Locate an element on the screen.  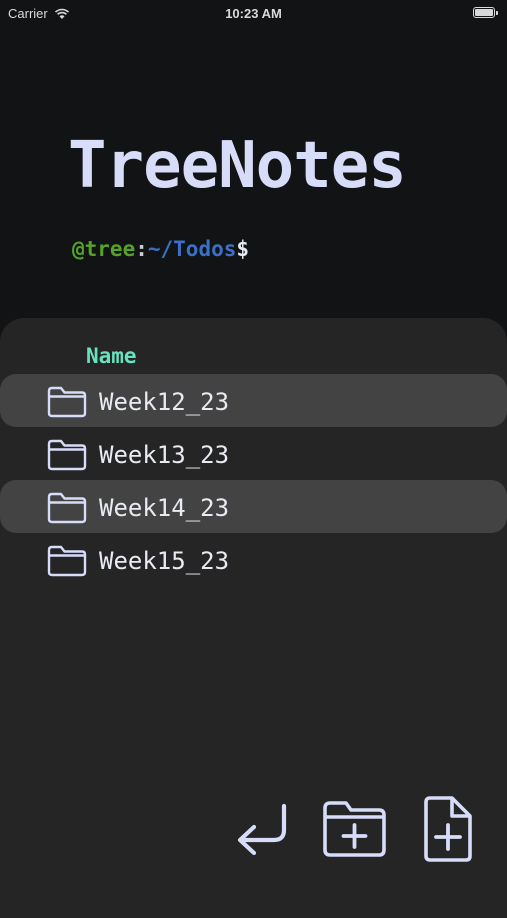
status-bar: Carrier 10:23 AM is located at coordinates (253, 14).